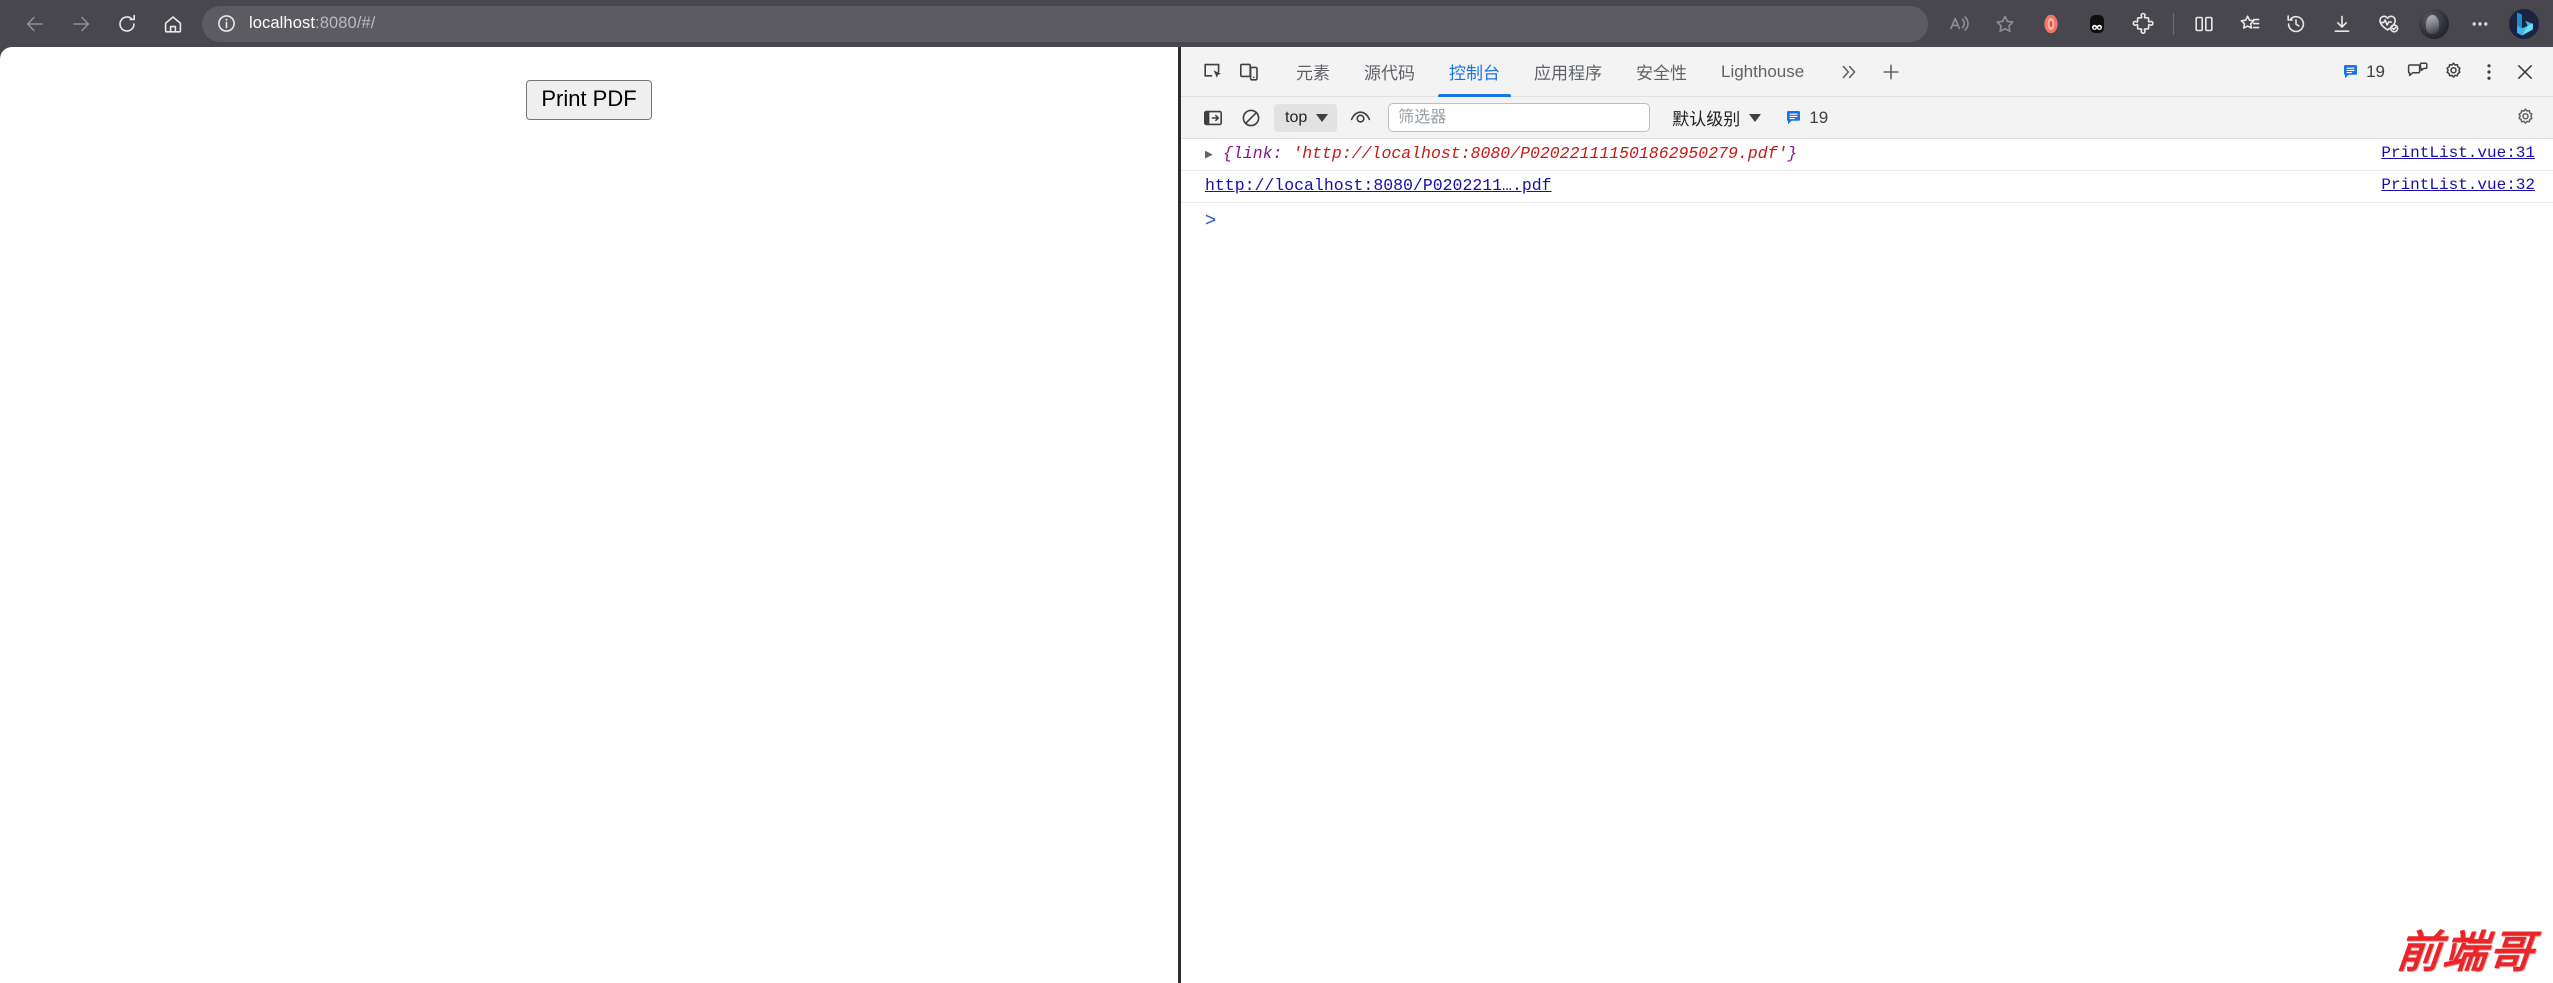 The width and height of the screenshot is (2553, 983). Describe the element at coordinates (1065, 23) in the screenshot. I see `address-bar: localhost:8080/#/` at that location.